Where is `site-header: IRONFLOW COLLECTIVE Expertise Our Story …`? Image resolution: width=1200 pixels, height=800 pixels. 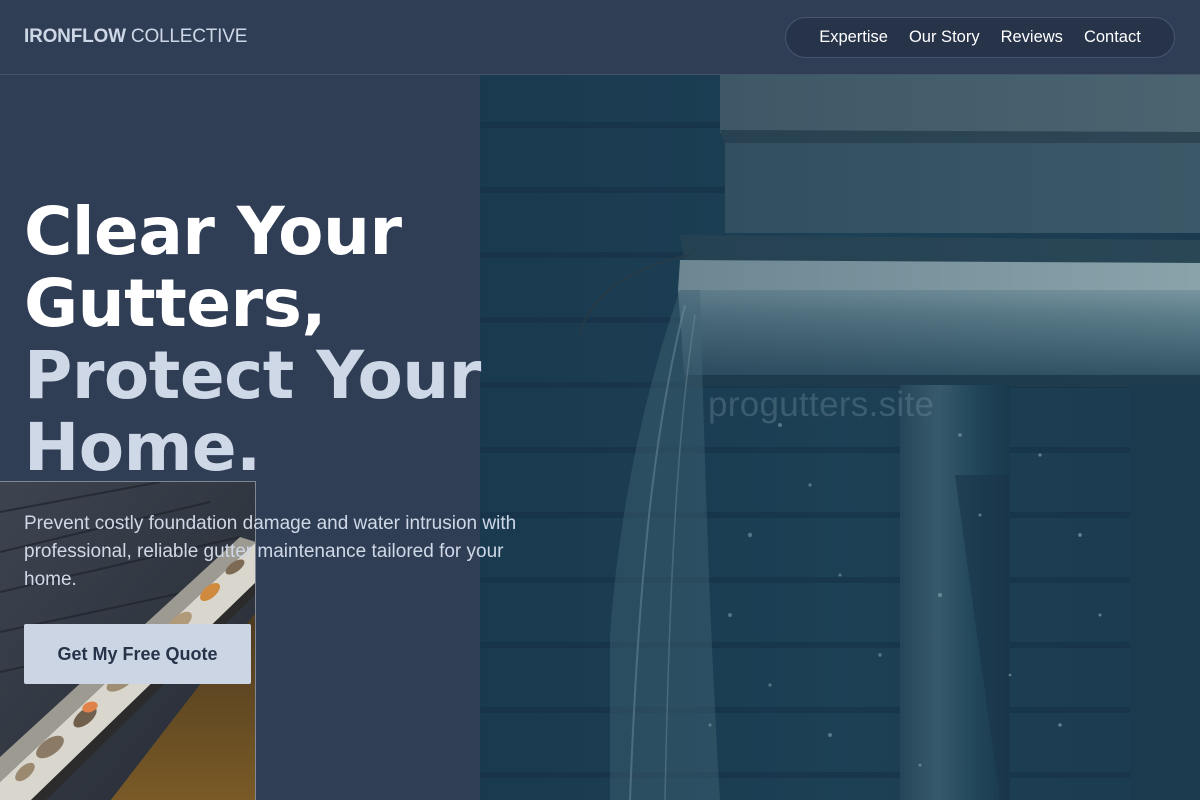
site-header: IRONFLOW COLLECTIVE Expertise Our Story … is located at coordinates (600, 37).